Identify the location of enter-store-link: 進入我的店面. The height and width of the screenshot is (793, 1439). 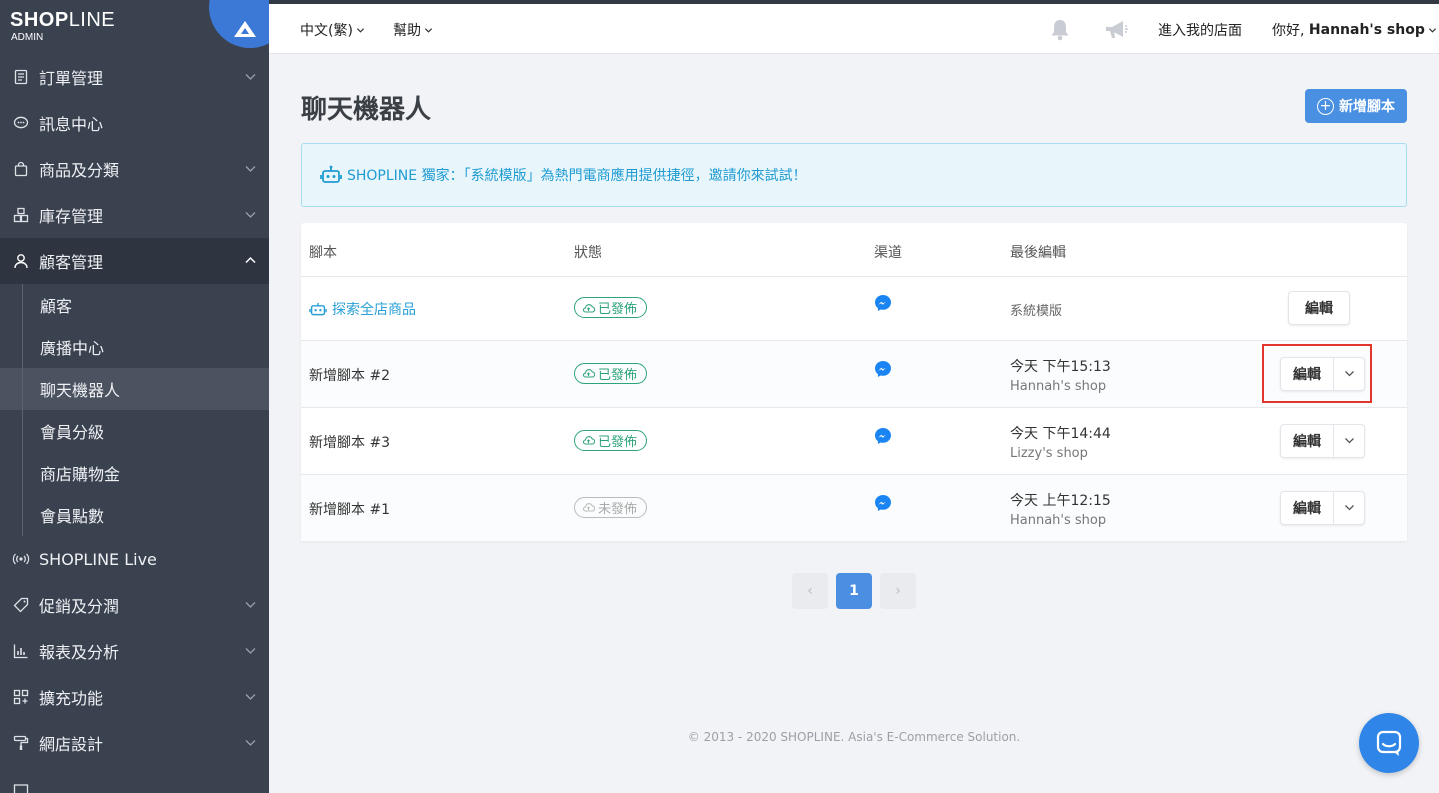
(1200, 30).